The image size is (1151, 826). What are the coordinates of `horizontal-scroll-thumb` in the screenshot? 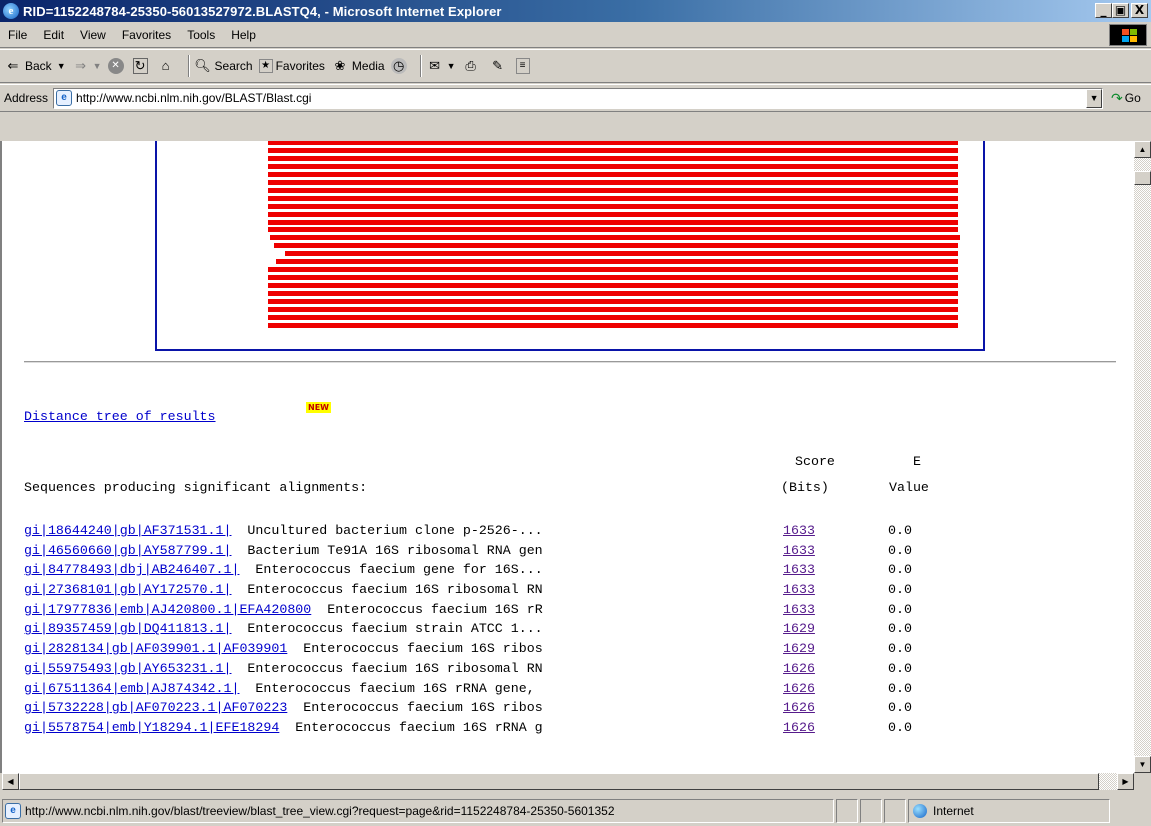 It's located at (559, 781).